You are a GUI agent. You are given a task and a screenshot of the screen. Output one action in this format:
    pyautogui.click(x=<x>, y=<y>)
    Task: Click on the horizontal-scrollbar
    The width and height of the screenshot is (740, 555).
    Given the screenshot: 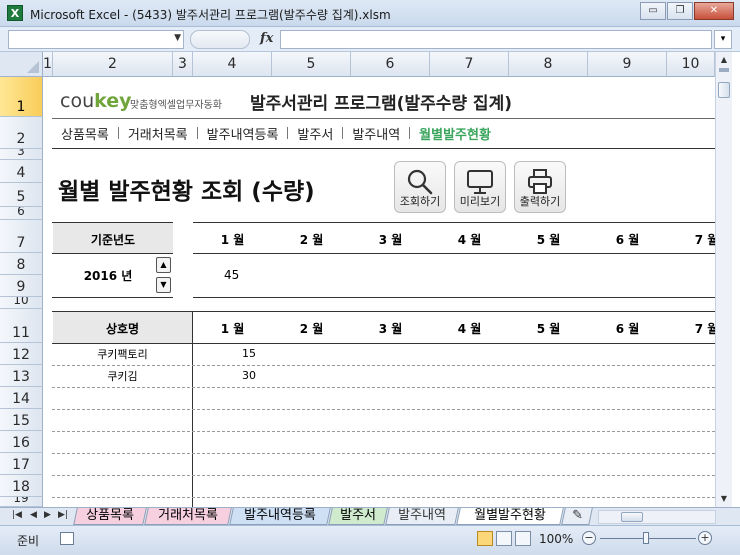 What is the action you would take?
    pyautogui.click(x=657, y=517)
    